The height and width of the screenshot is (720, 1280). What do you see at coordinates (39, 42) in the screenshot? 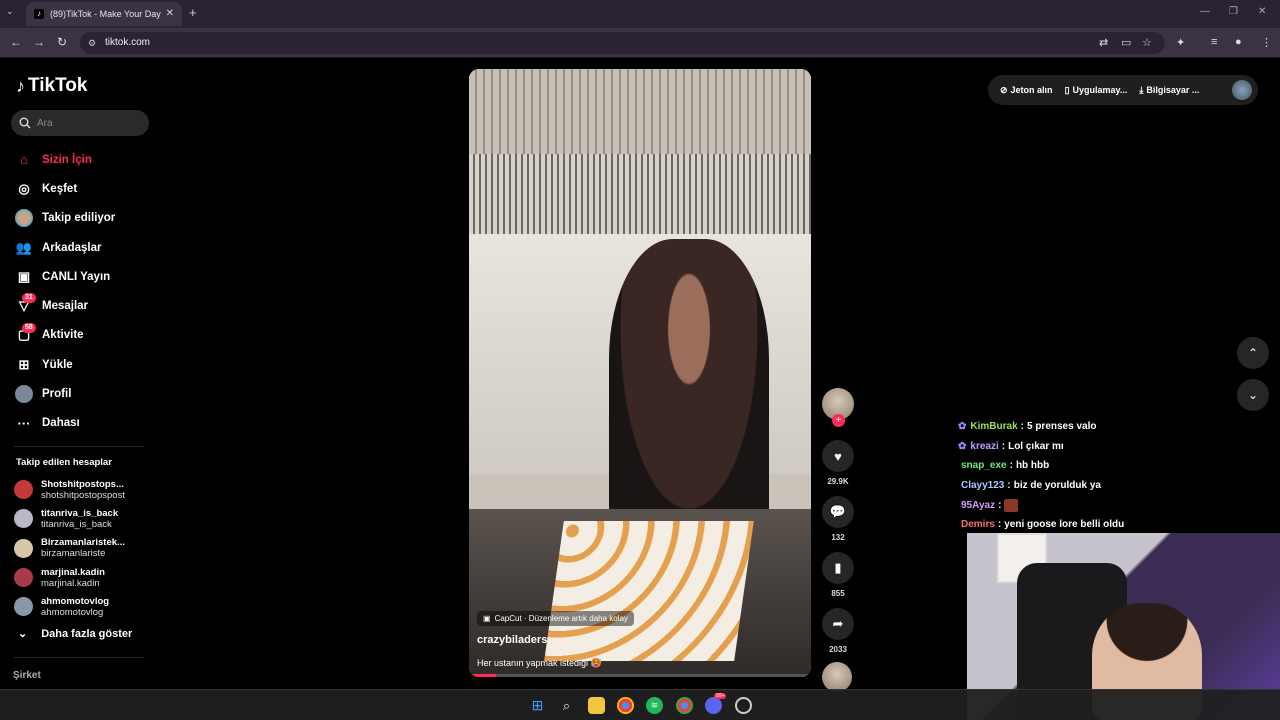
I see `forward-icon: →` at bounding box center [39, 42].